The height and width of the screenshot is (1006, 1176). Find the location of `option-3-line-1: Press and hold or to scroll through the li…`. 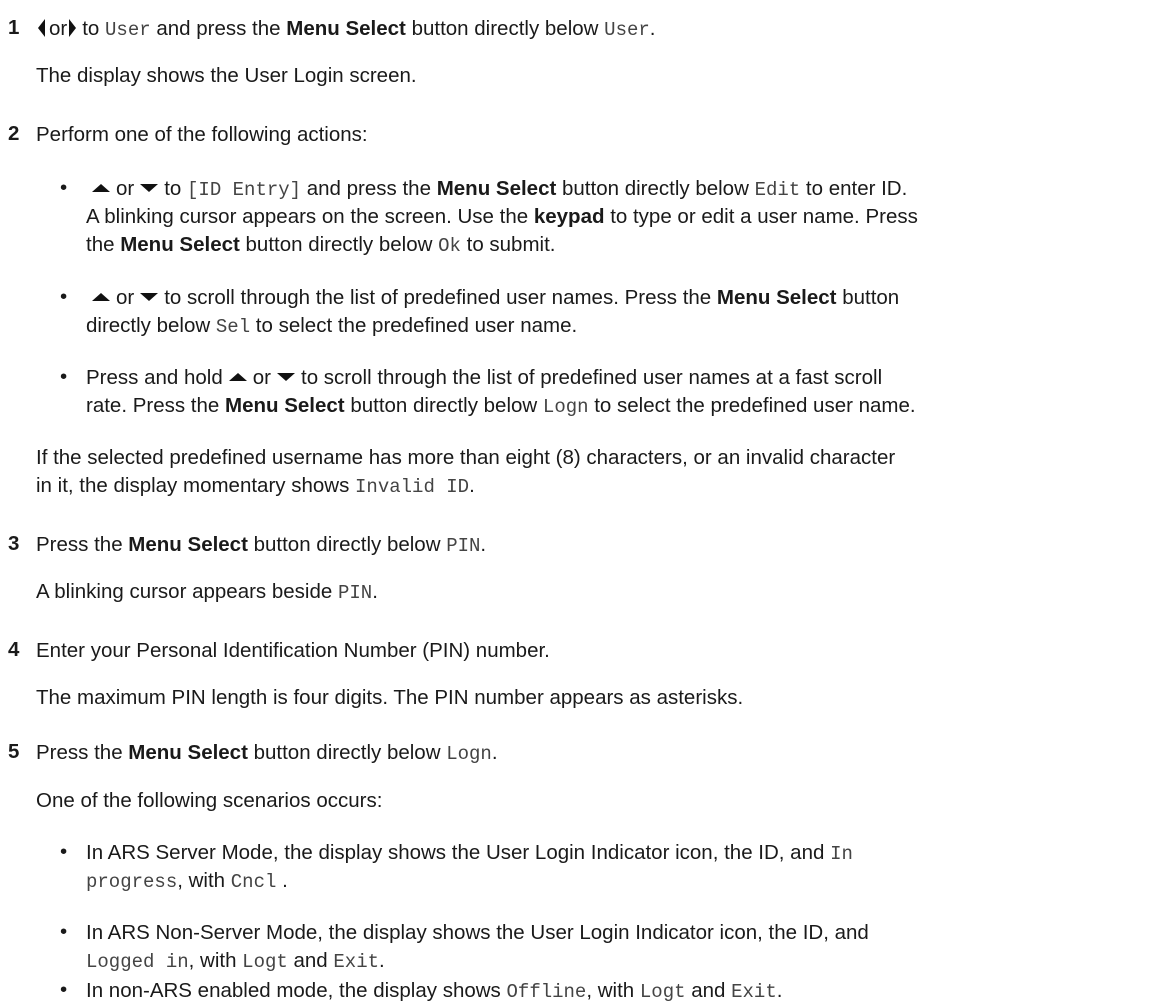

option-3-line-1: Press and hold or to scroll through the li… is located at coordinates (484, 377).